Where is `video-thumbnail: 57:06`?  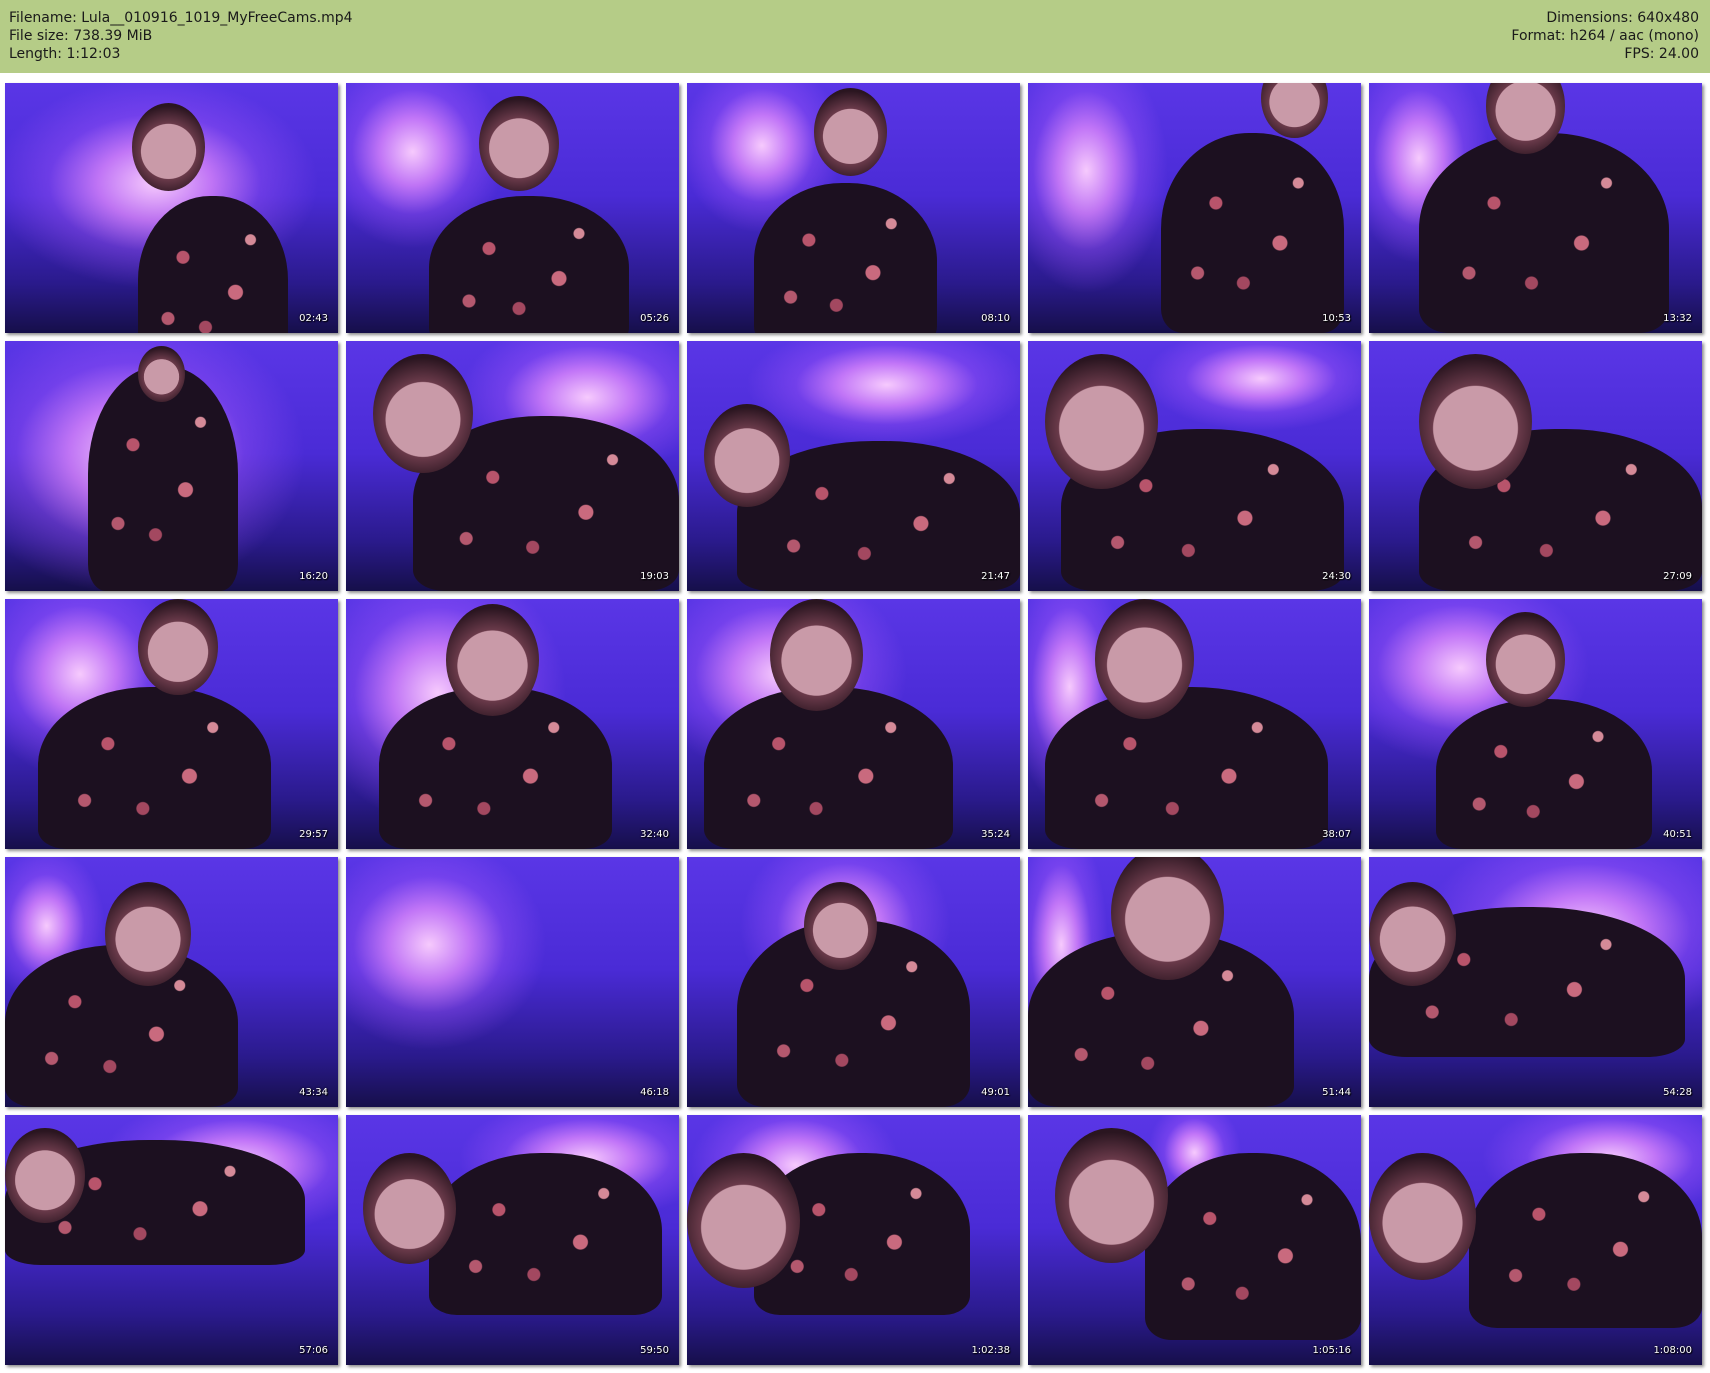
video-thumbnail: 57:06 is located at coordinates (171, 1240).